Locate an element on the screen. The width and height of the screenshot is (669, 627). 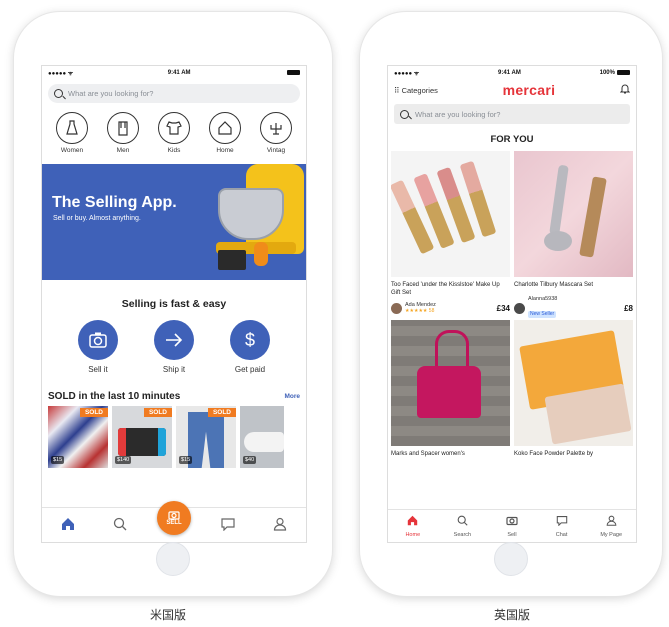
carrier-signal: ●●●●● ᯤ is located at coordinates (407, 74).